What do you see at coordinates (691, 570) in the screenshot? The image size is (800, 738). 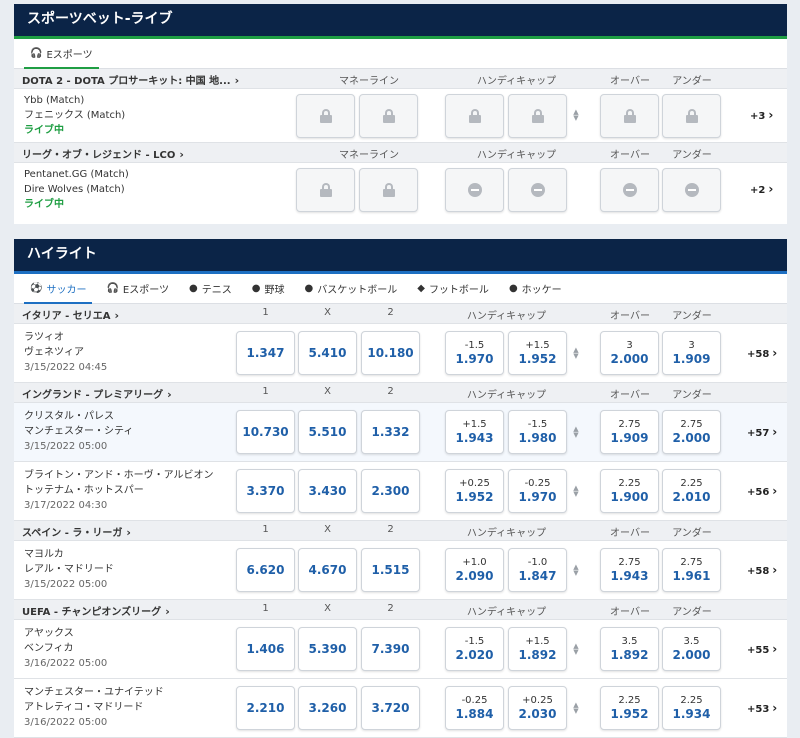 I see `odds-under: 2.75 1.961` at bounding box center [691, 570].